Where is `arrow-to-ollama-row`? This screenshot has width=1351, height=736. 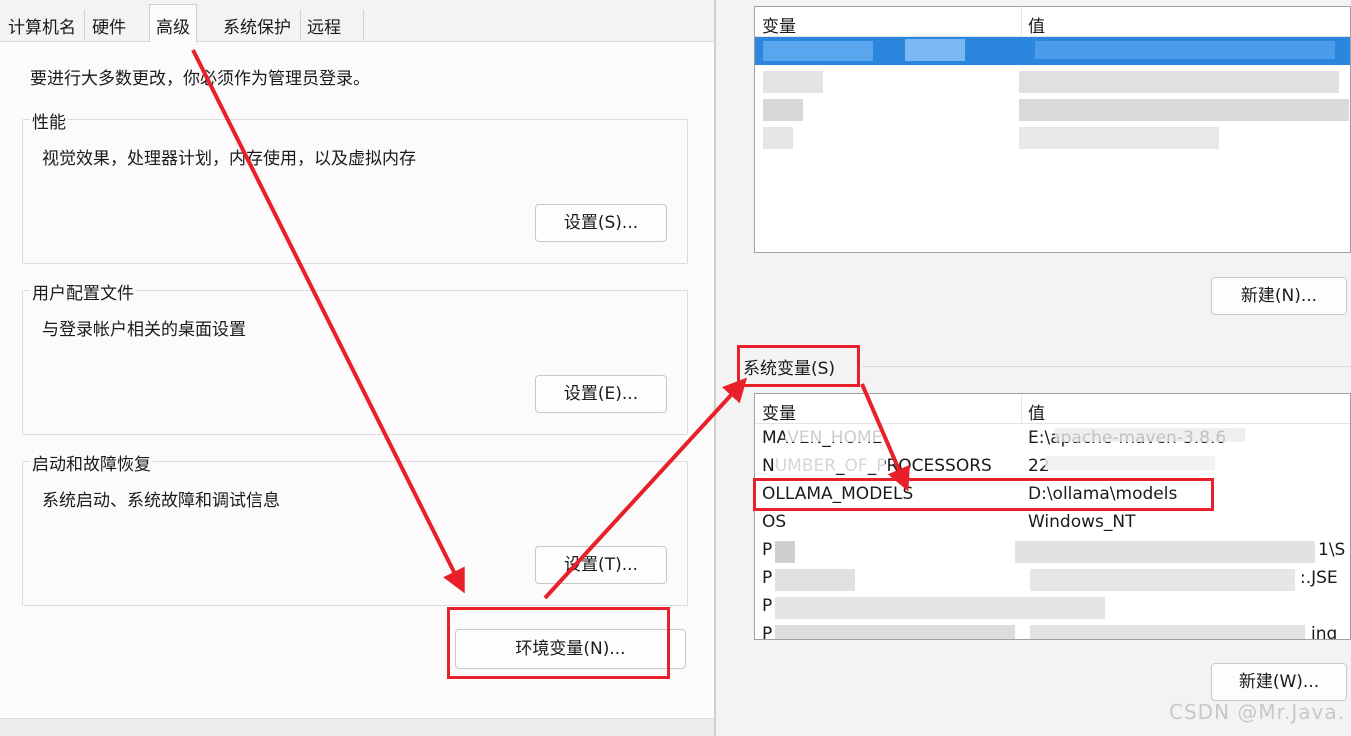
arrow-to-ollama-row is located at coordinates (885, 437).